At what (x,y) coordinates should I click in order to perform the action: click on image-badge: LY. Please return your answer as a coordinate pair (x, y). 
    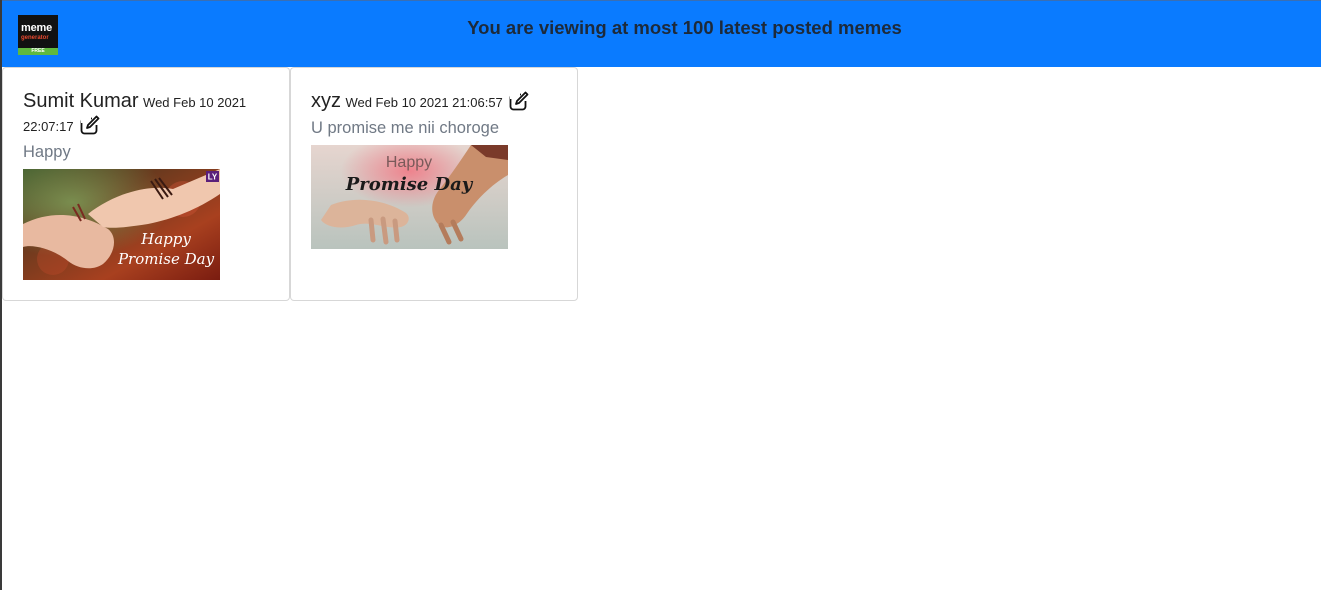
    Looking at the image, I should click on (213, 177).